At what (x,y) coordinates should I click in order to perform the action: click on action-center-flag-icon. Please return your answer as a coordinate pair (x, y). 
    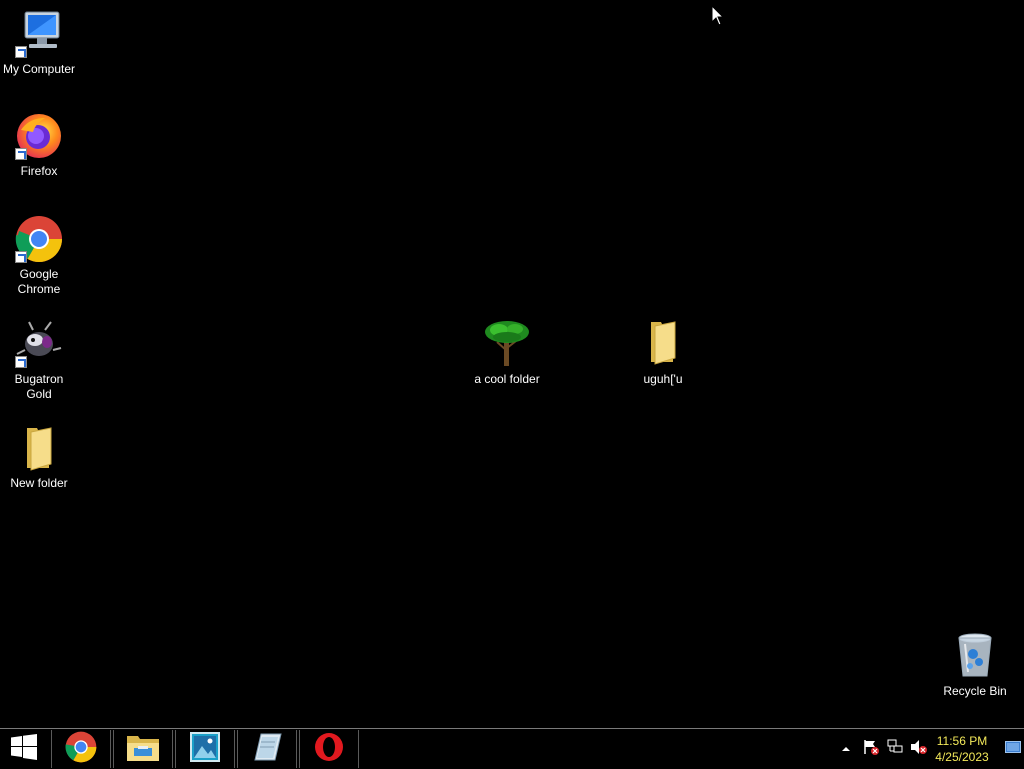
    Looking at the image, I should click on (871, 749).